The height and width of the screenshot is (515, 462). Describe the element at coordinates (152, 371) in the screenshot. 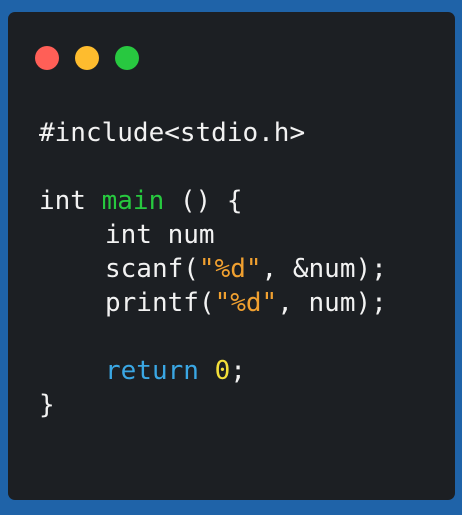

I see `return-keyword: return` at that location.